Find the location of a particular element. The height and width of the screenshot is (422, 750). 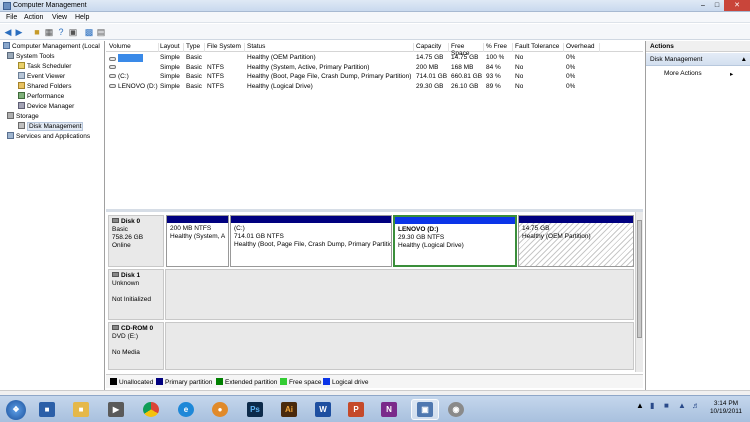

partition-oem: 14.75 GB Healthy (OEM Partition) is located at coordinates (576, 241).